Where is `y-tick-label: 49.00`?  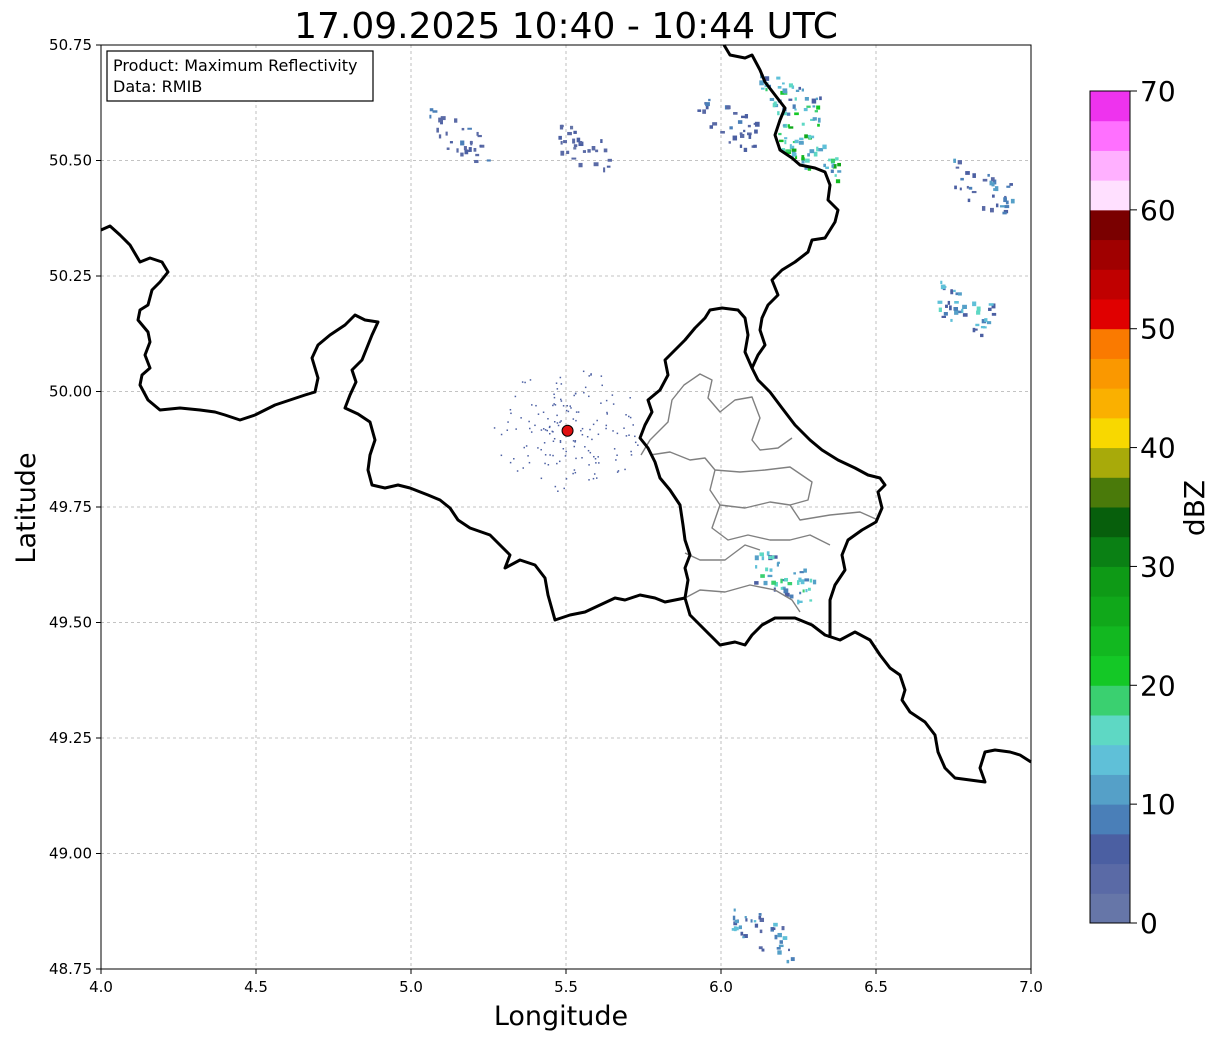
y-tick-label: 49.00 is located at coordinates (70, 854).